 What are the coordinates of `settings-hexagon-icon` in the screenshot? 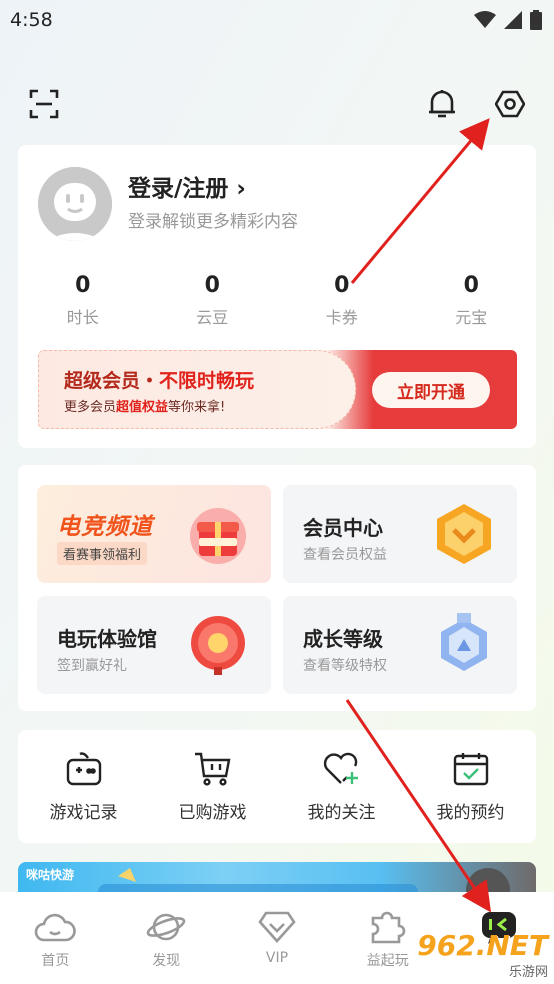 It's located at (510, 104).